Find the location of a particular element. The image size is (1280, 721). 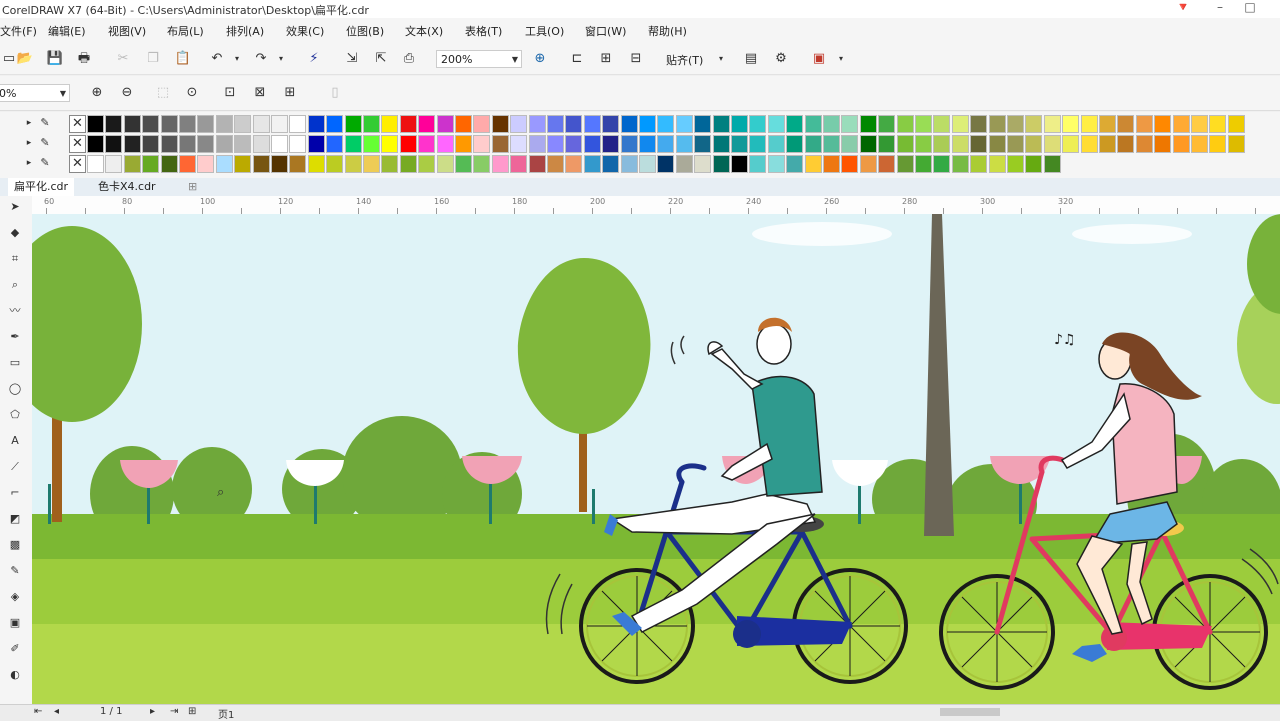

no-color-swatch: ✕ is located at coordinates (77, 124).